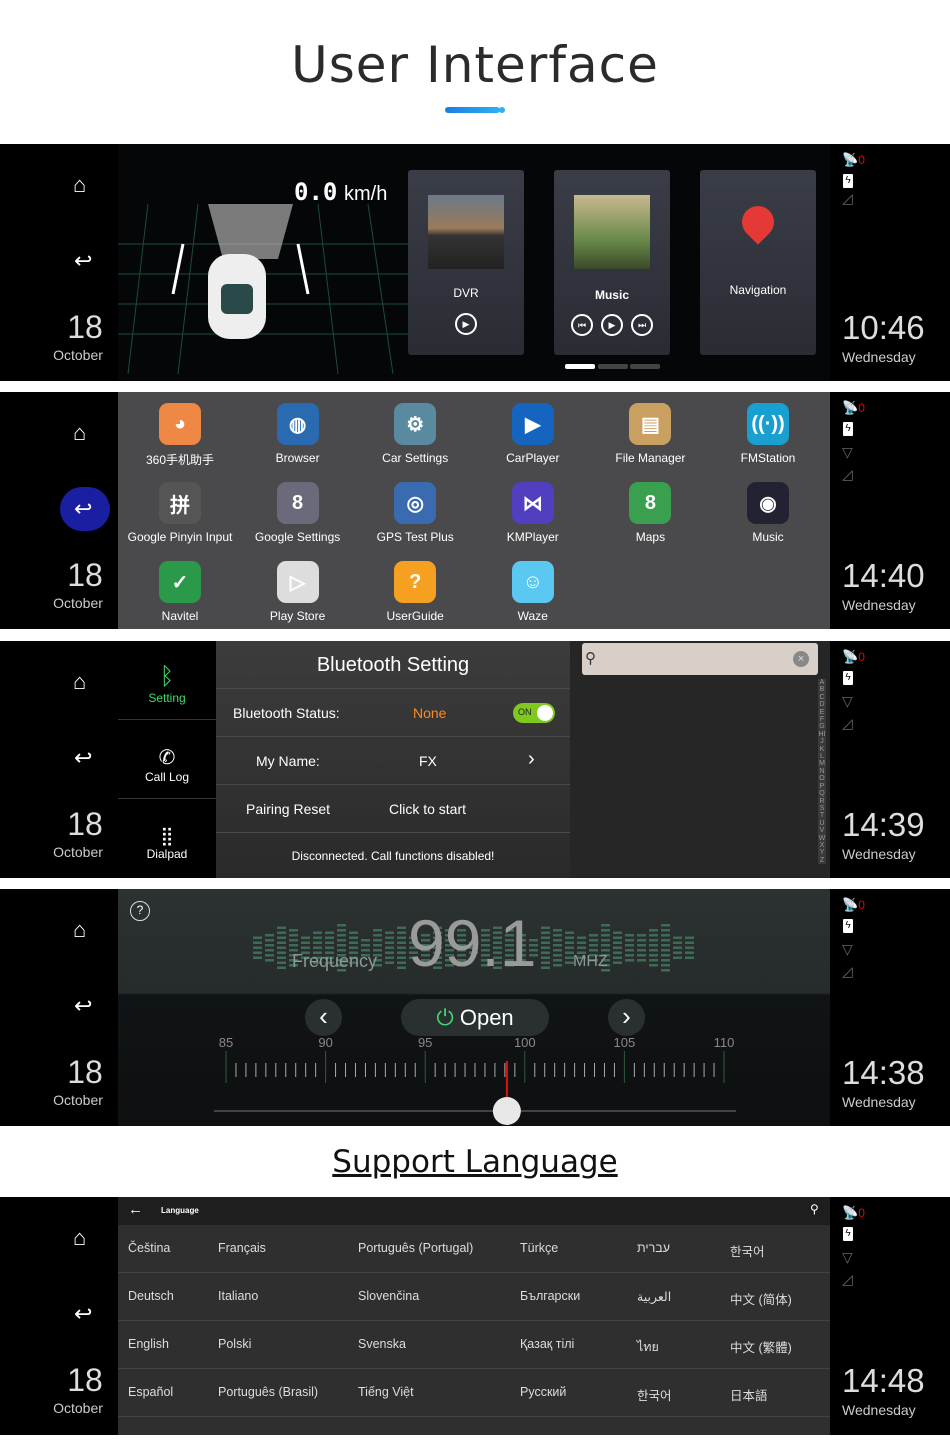 This screenshot has height=1450, width=950. What do you see at coordinates (550, 1296) in the screenshot?
I see `language-option: Български` at bounding box center [550, 1296].